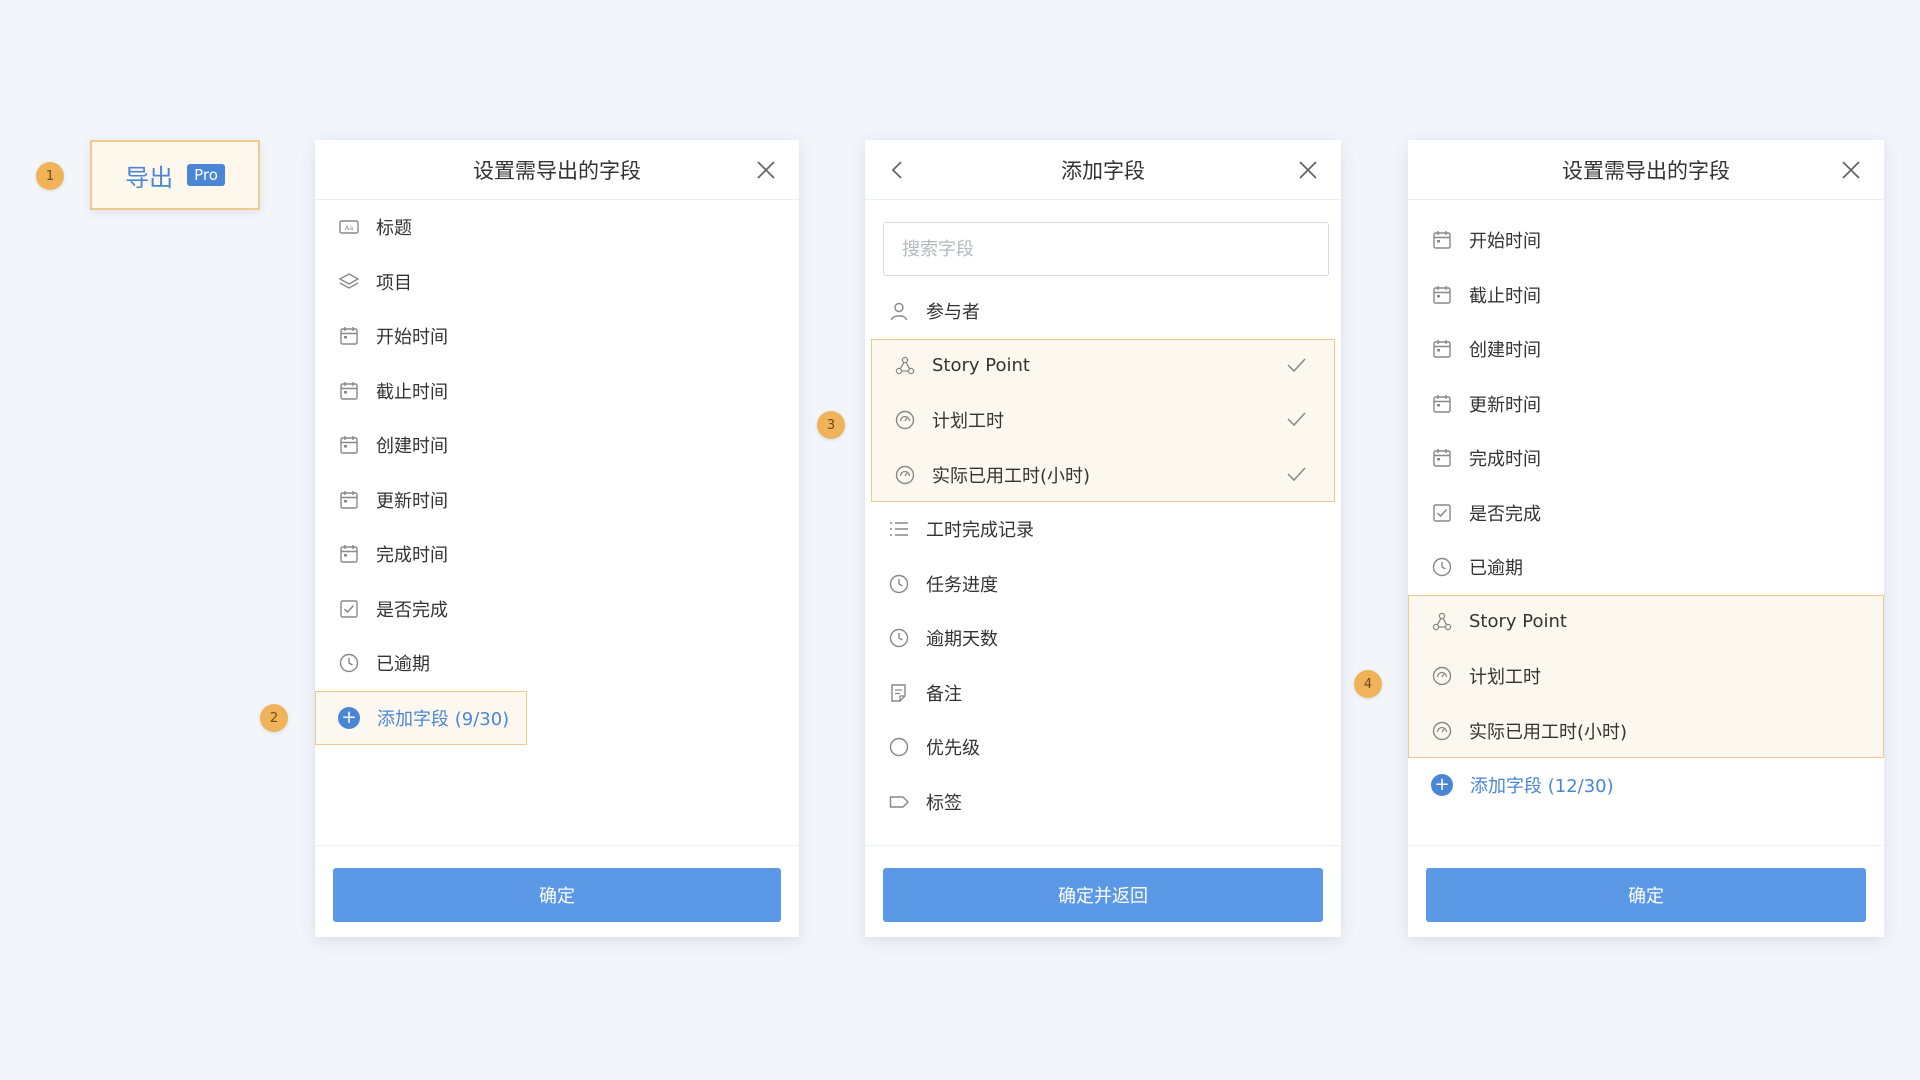 The height and width of the screenshot is (1080, 1920). Describe the element at coordinates (1103, 747) in the screenshot. I see `field-item: 优先级` at that location.